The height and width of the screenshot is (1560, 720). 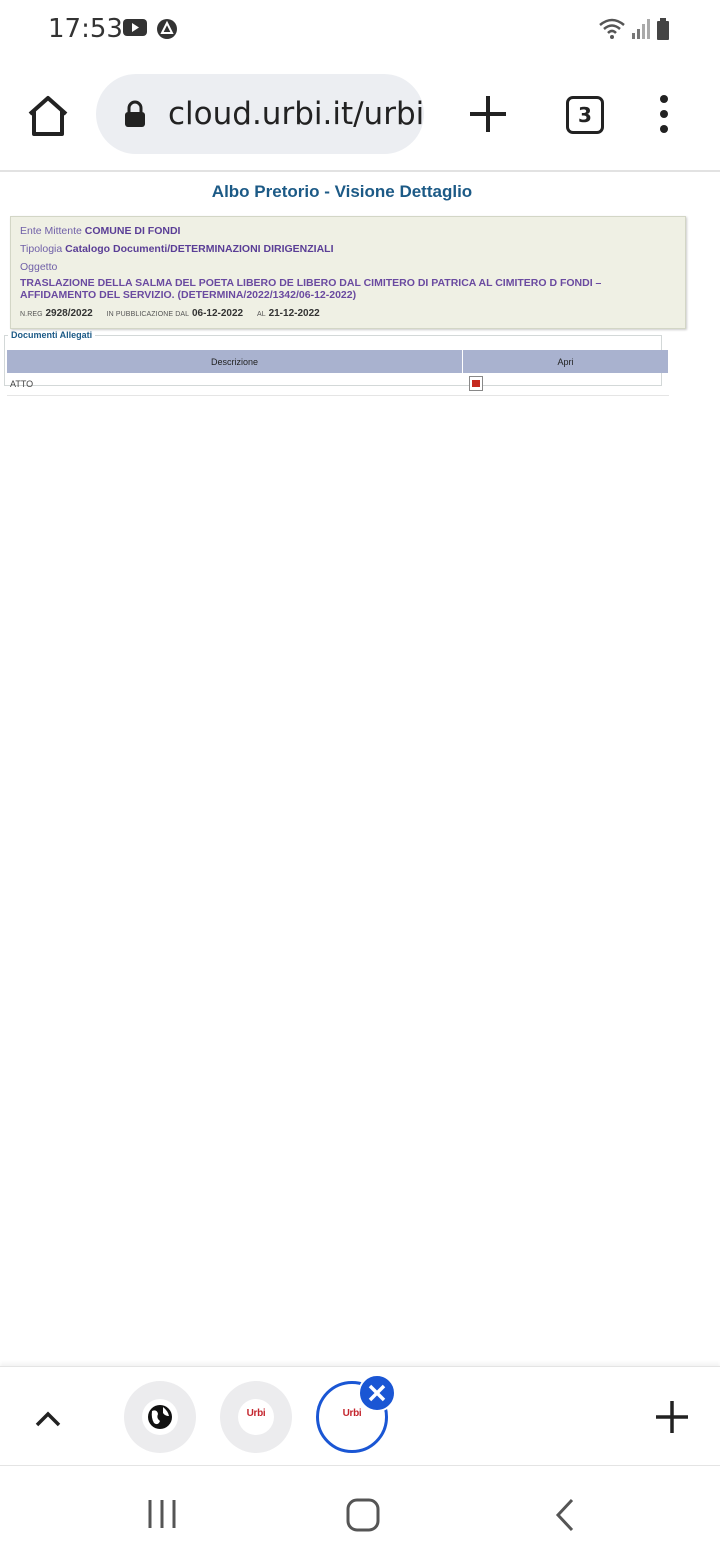 I want to click on oggetto-row: Oggetto, so click(x=38, y=267).